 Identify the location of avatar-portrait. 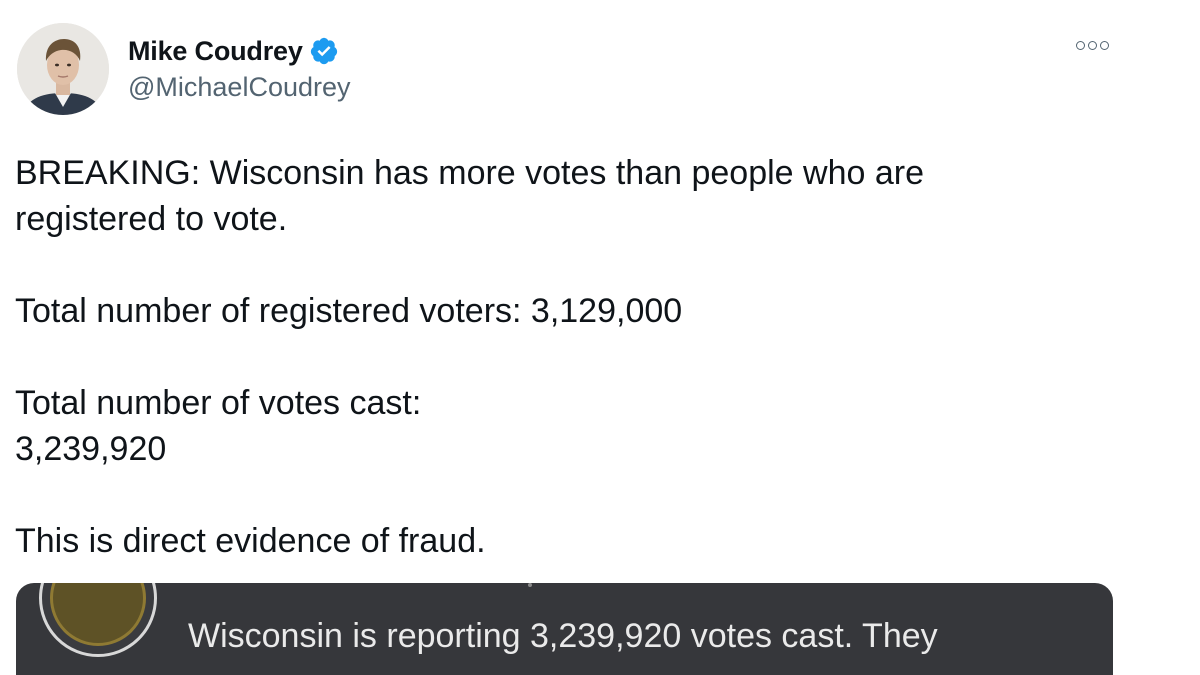
(63, 69).